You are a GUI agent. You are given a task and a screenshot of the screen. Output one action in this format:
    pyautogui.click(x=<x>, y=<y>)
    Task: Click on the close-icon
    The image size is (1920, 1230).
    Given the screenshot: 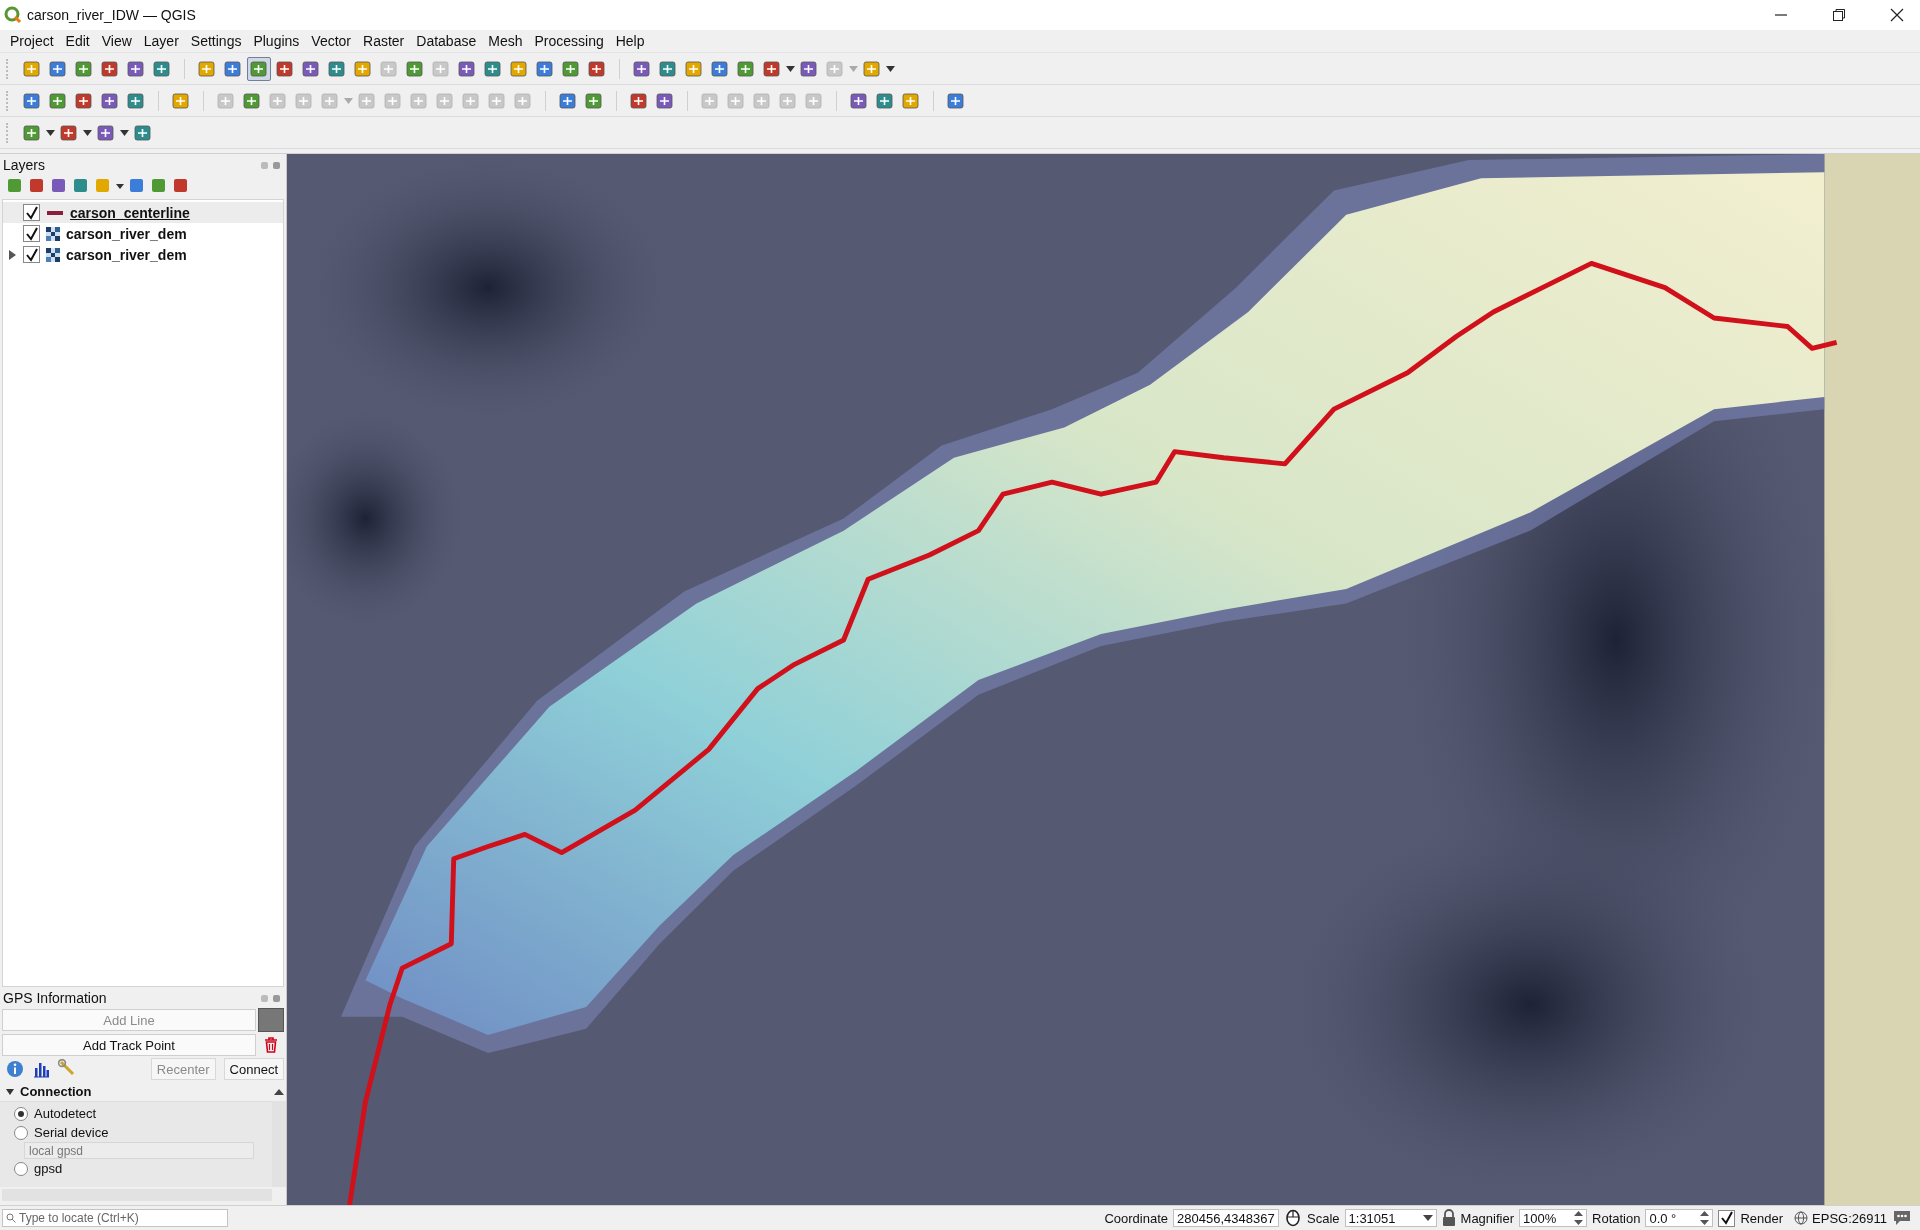 What is the action you would take?
    pyautogui.click(x=1897, y=15)
    